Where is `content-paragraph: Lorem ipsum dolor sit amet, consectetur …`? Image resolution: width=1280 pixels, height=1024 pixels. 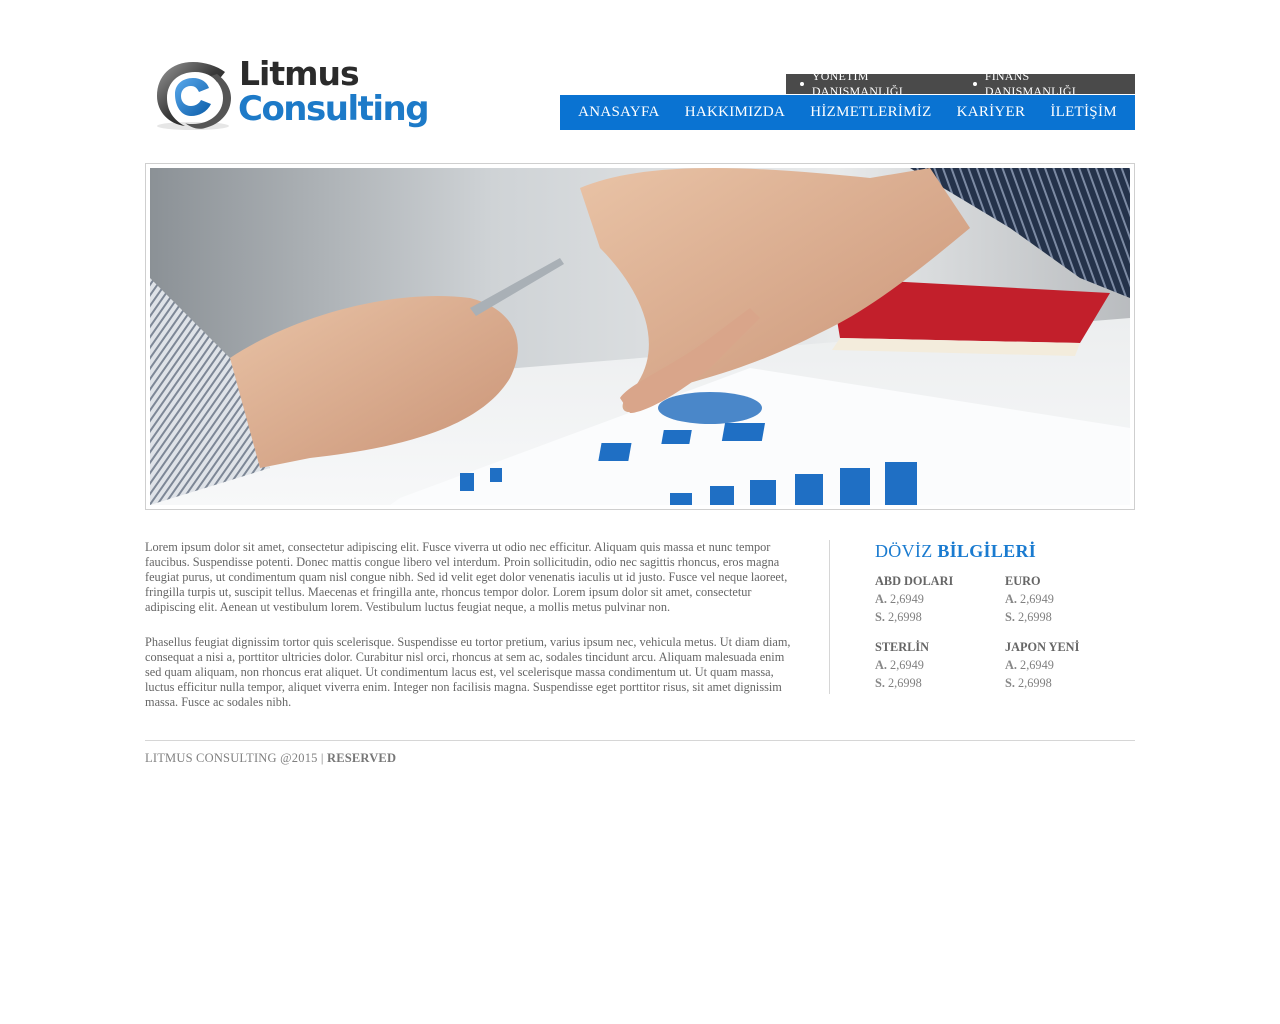
content-paragraph: Lorem ipsum dolor sit amet, consectetur … is located at coordinates (466, 577).